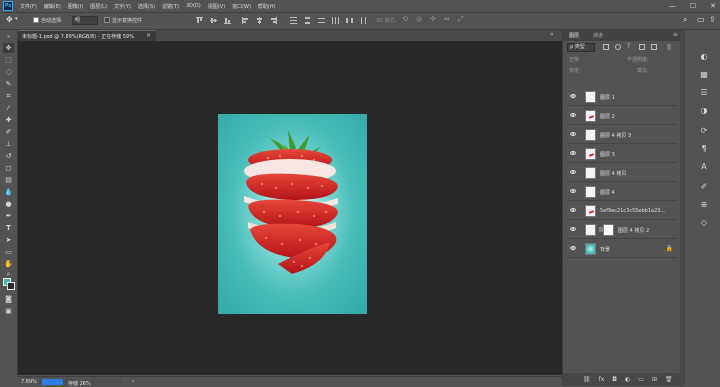 Image resolution: width=720 pixels, height=387 pixels. Describe the element at coordinates (405, 19) in the screenshot. I see `3d-rotate-icon: ⟲` at that location.